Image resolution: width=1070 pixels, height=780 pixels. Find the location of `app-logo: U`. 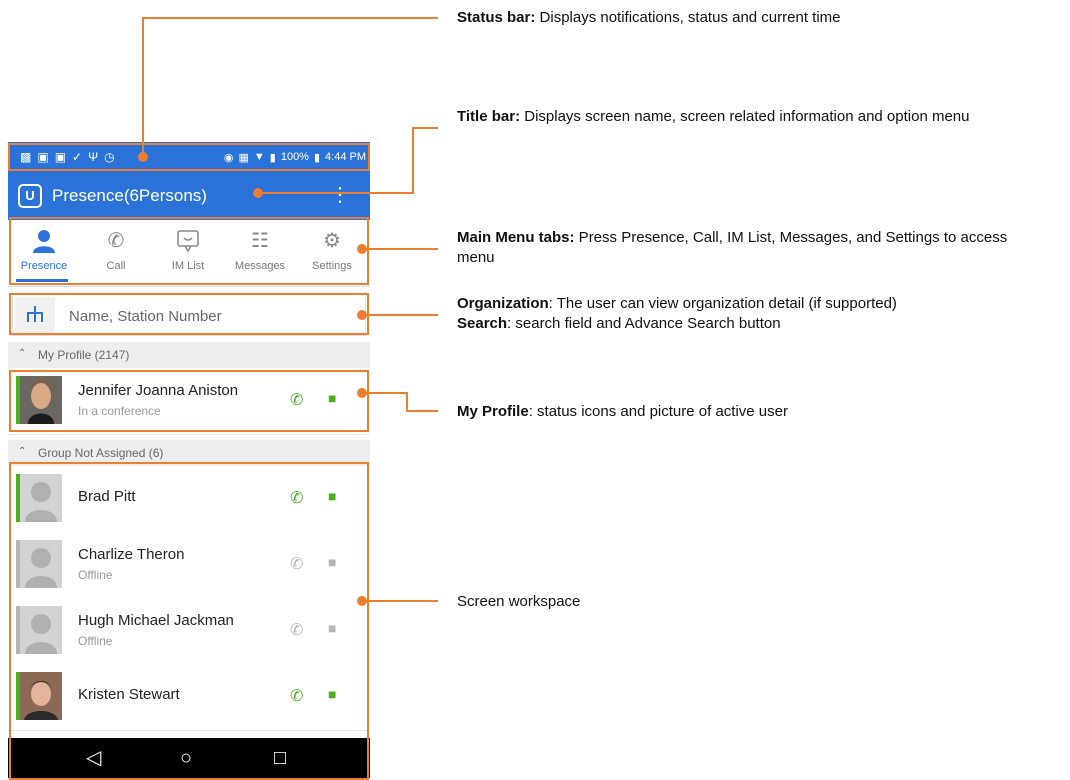

app-logo: U is located at coordinates (30, 196).